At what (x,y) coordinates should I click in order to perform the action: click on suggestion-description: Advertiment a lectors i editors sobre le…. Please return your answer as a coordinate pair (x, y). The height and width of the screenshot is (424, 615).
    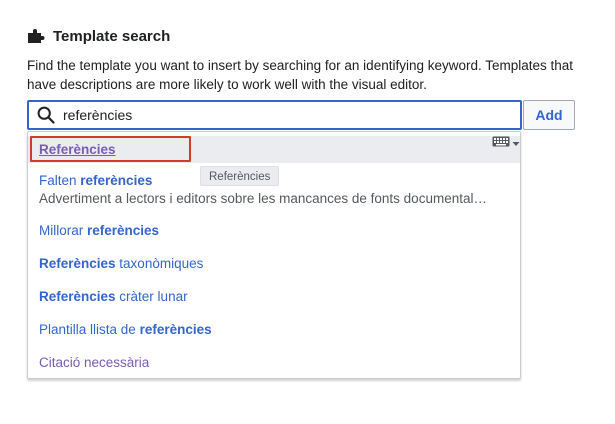
    Looking at the image, I should click on (263, 198).